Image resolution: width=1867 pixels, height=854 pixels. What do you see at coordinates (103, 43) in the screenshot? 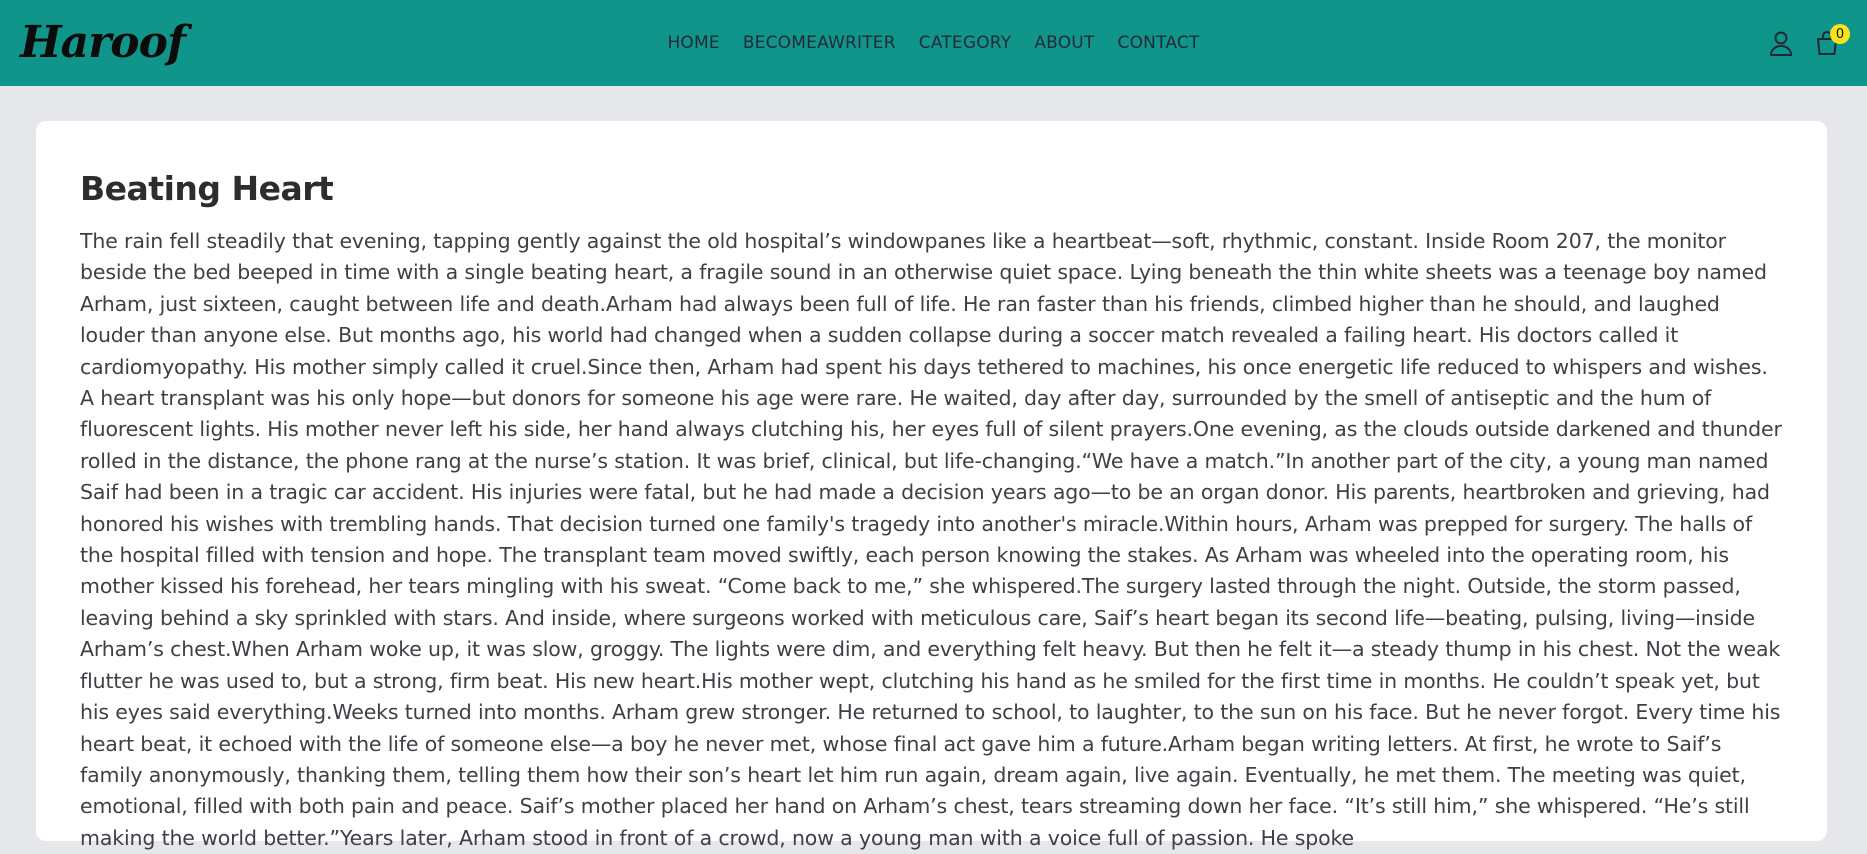
I see `site-logo: Haroof` at bounding box center [103, 43].